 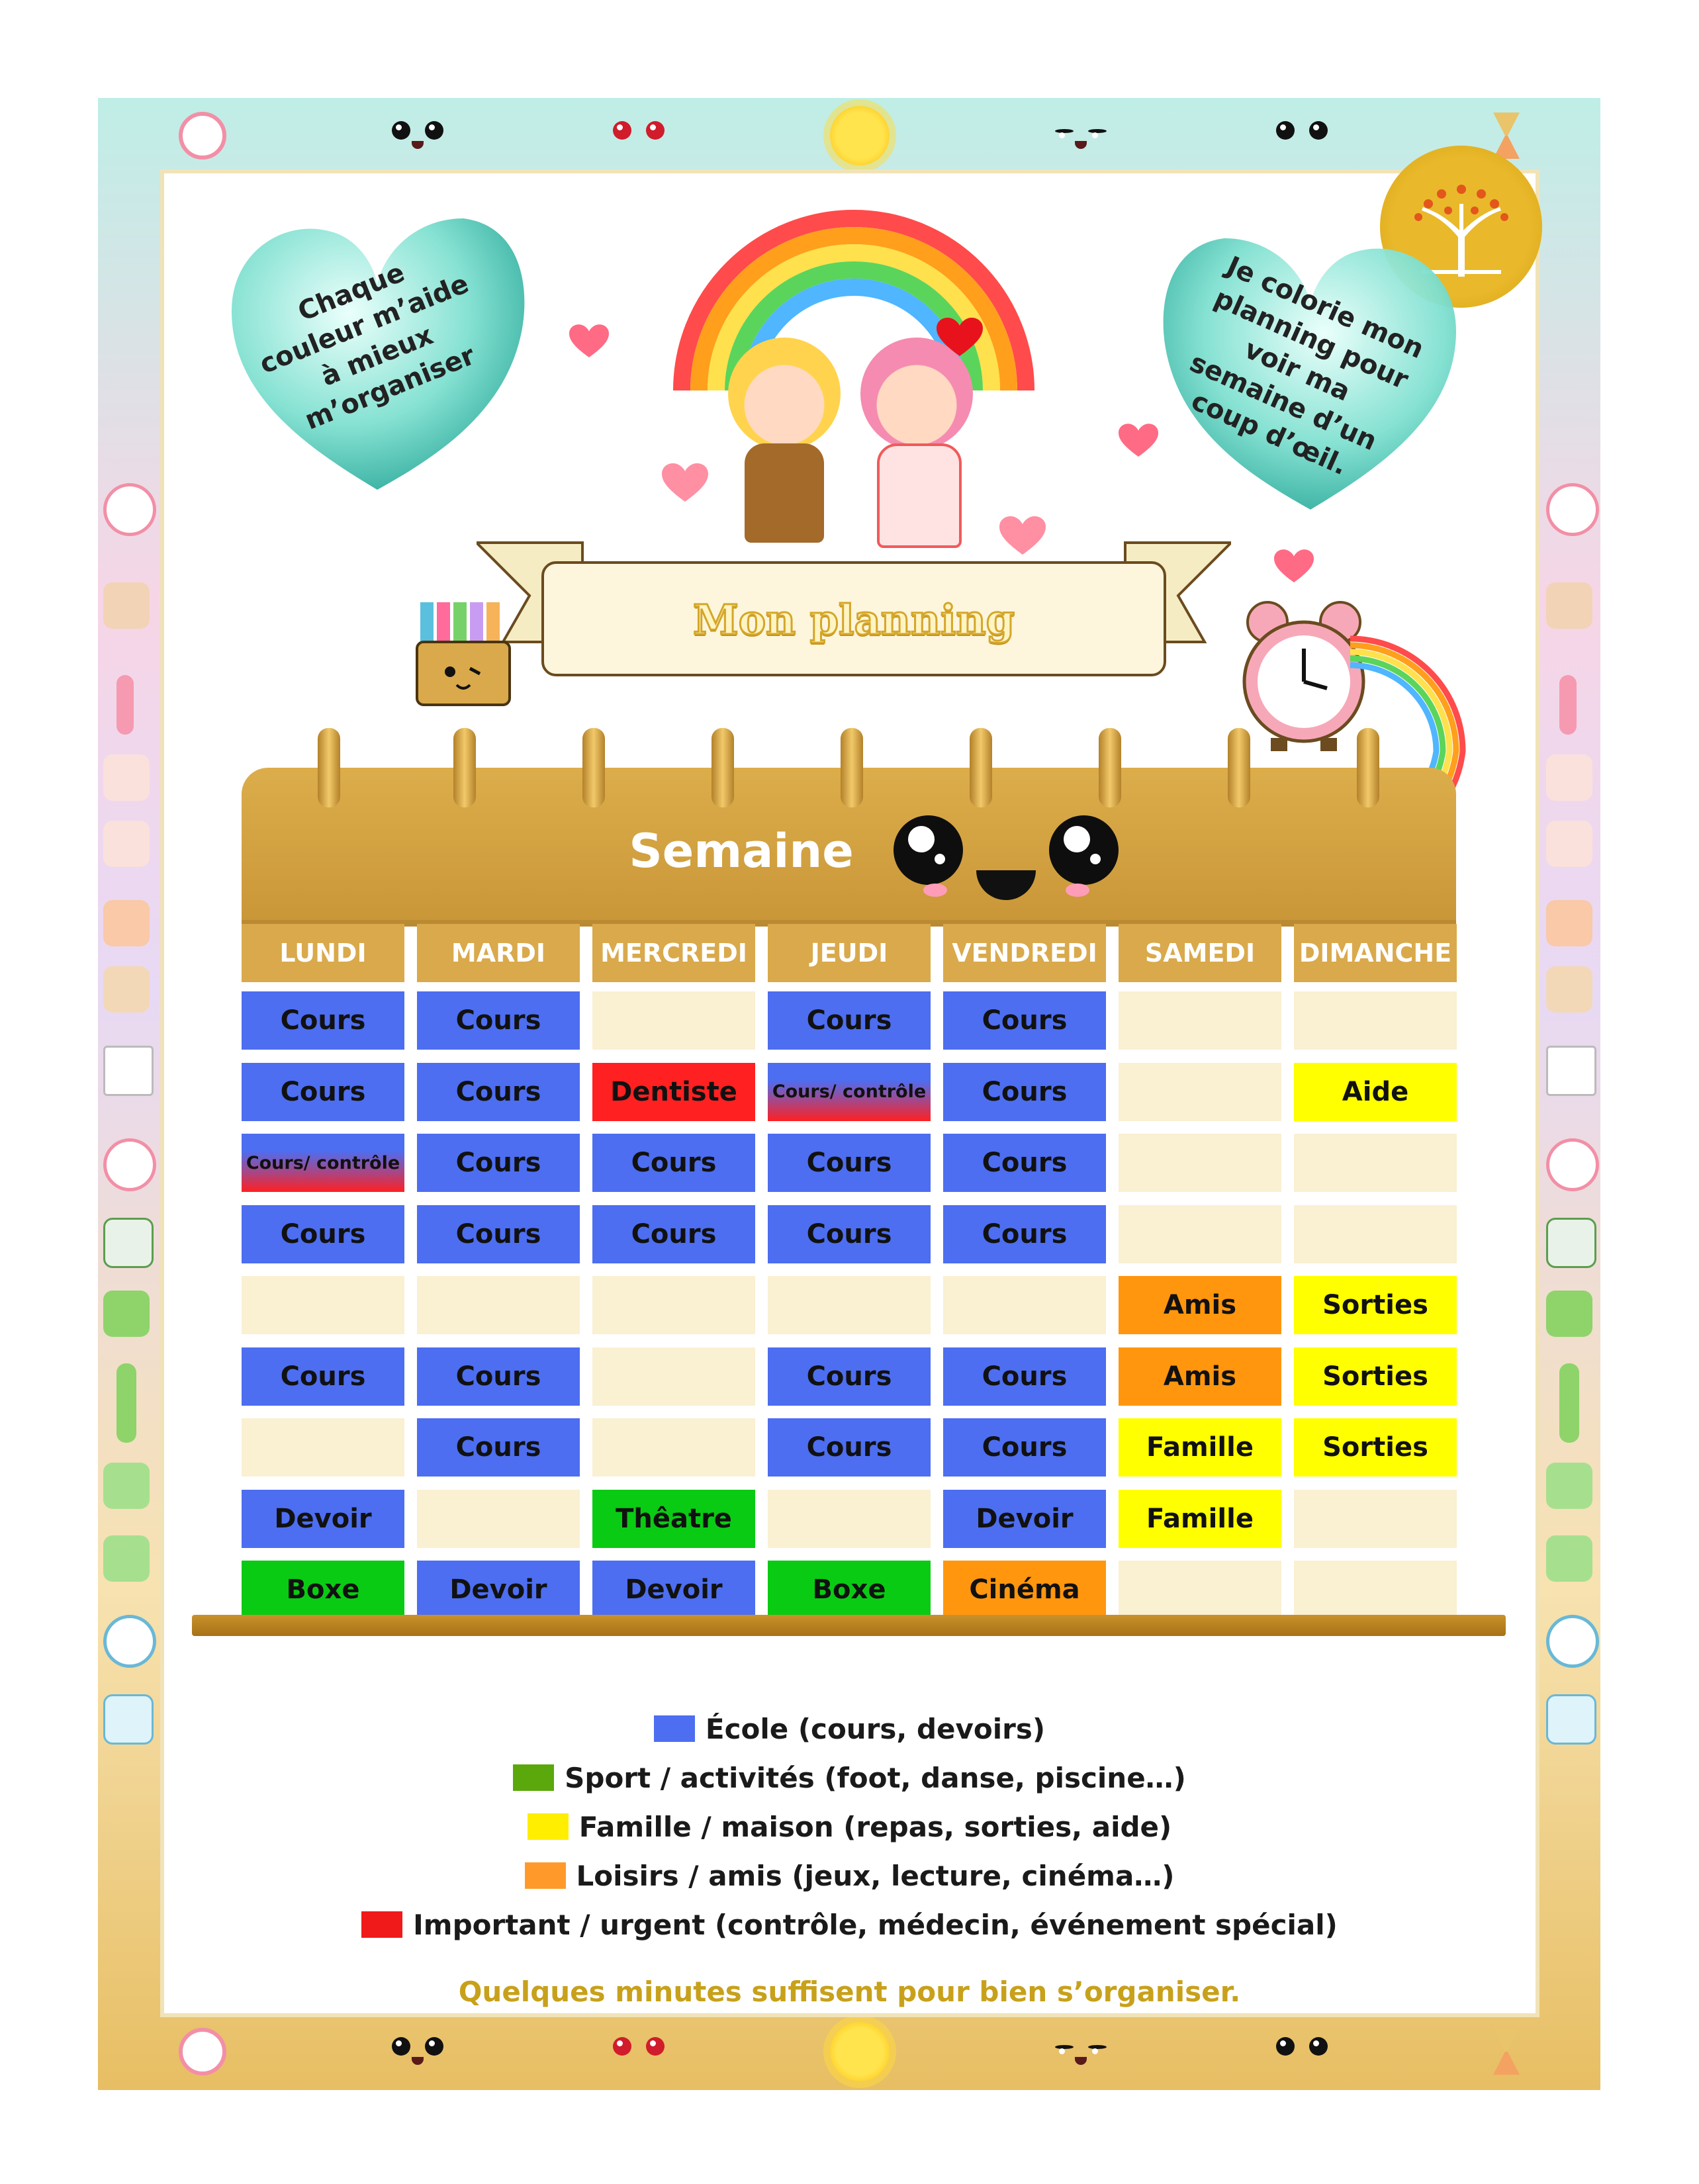 I want to click on legend-item-family: Famille / maison (repas, sorties, aide), so click(x=849, y=1826).